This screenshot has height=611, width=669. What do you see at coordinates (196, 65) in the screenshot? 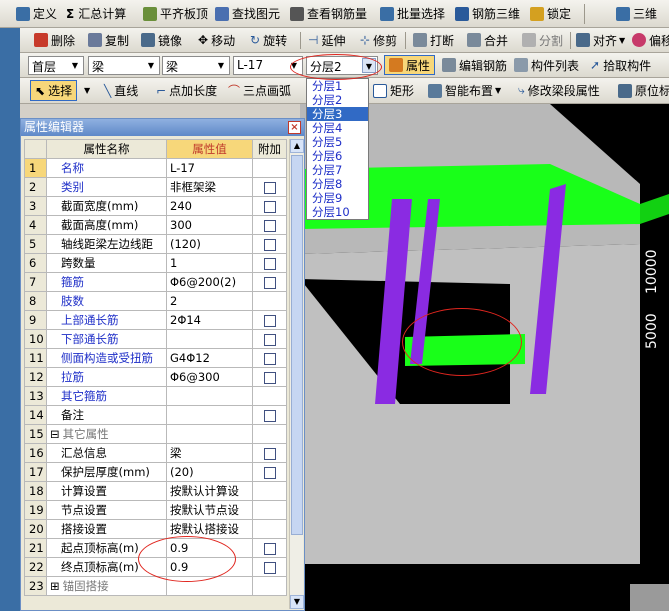
I see `type2-select: 梁 ▼` at bounding box center [196, 65].